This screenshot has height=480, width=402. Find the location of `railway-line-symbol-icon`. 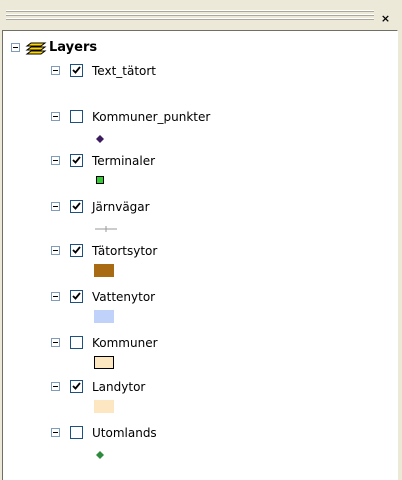

railway-line-symbol-icon is located at coordinates (106, 229).